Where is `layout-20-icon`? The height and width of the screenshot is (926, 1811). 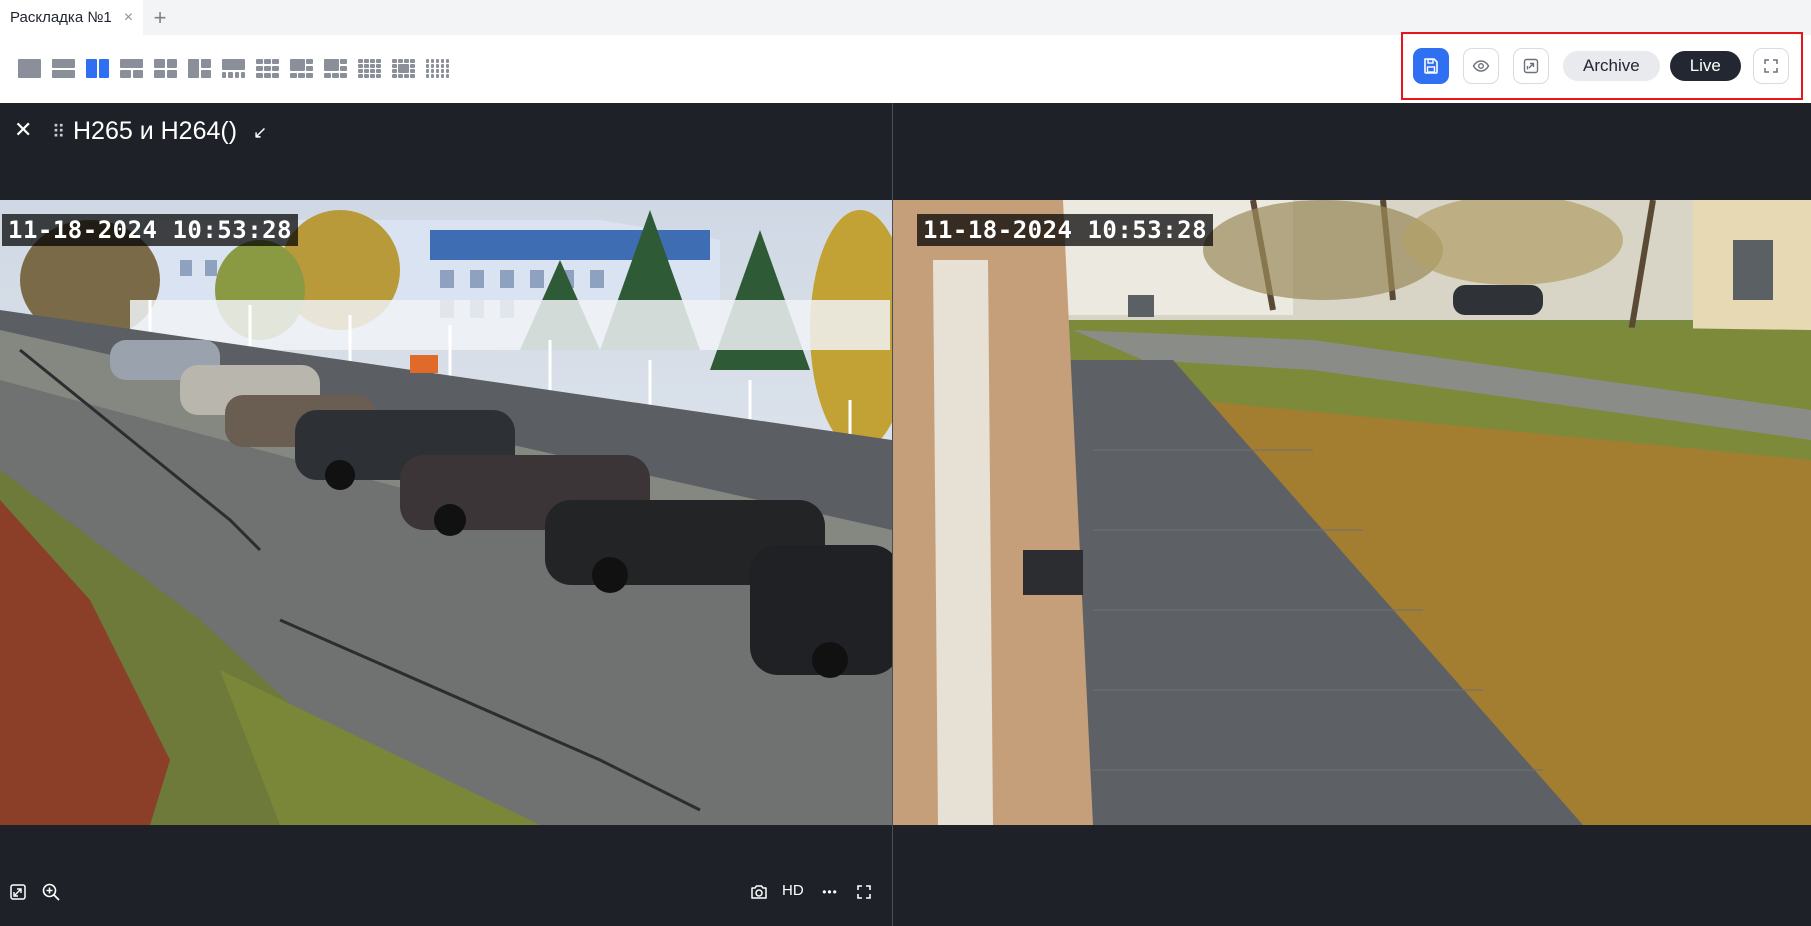
layout-20-icon is located at coordinates (437, 68).